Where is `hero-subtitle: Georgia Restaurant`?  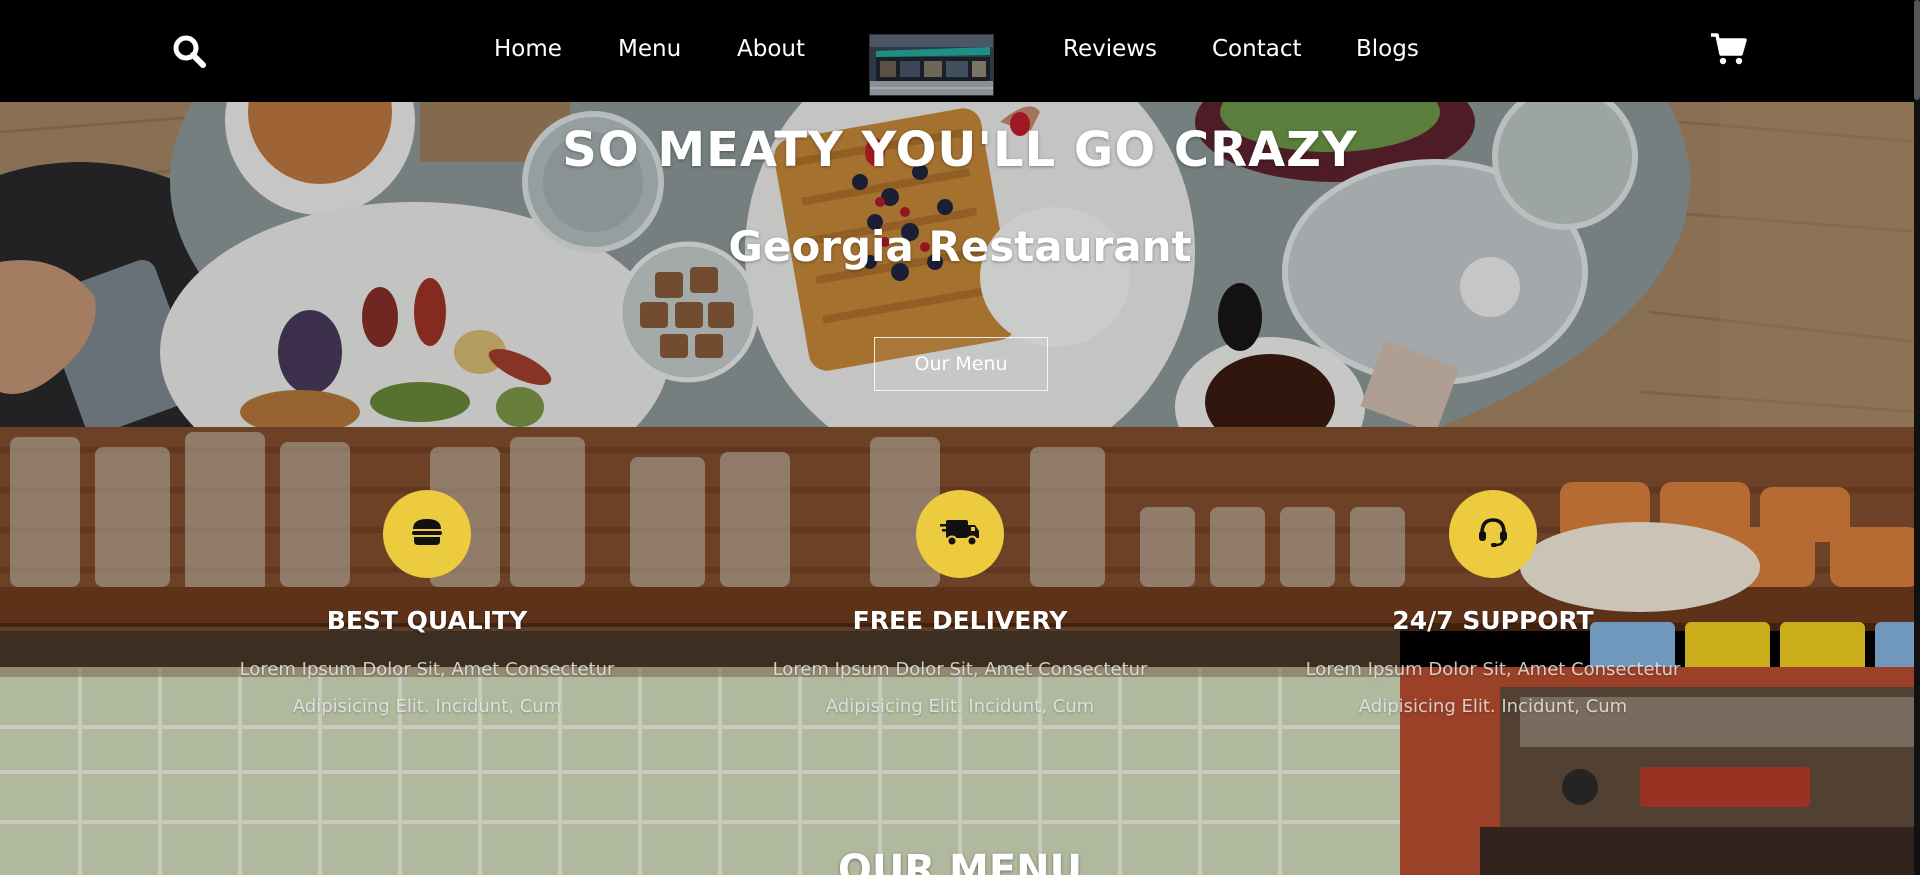 hero-subtitle: Georgia Restaurant is located at coordinates (960, 246).